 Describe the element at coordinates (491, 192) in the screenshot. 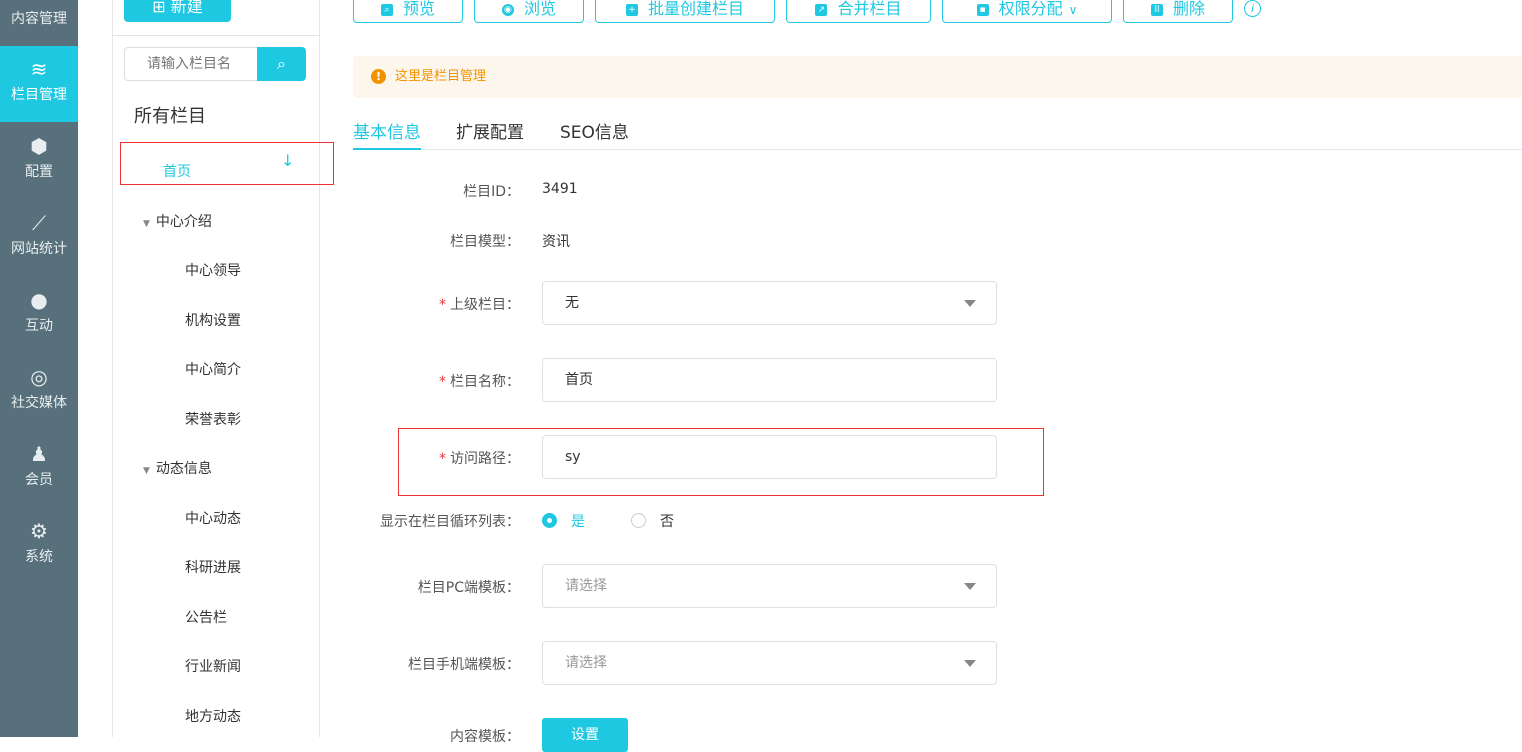

I see `column-id-label: 栏目ID：` at that location.